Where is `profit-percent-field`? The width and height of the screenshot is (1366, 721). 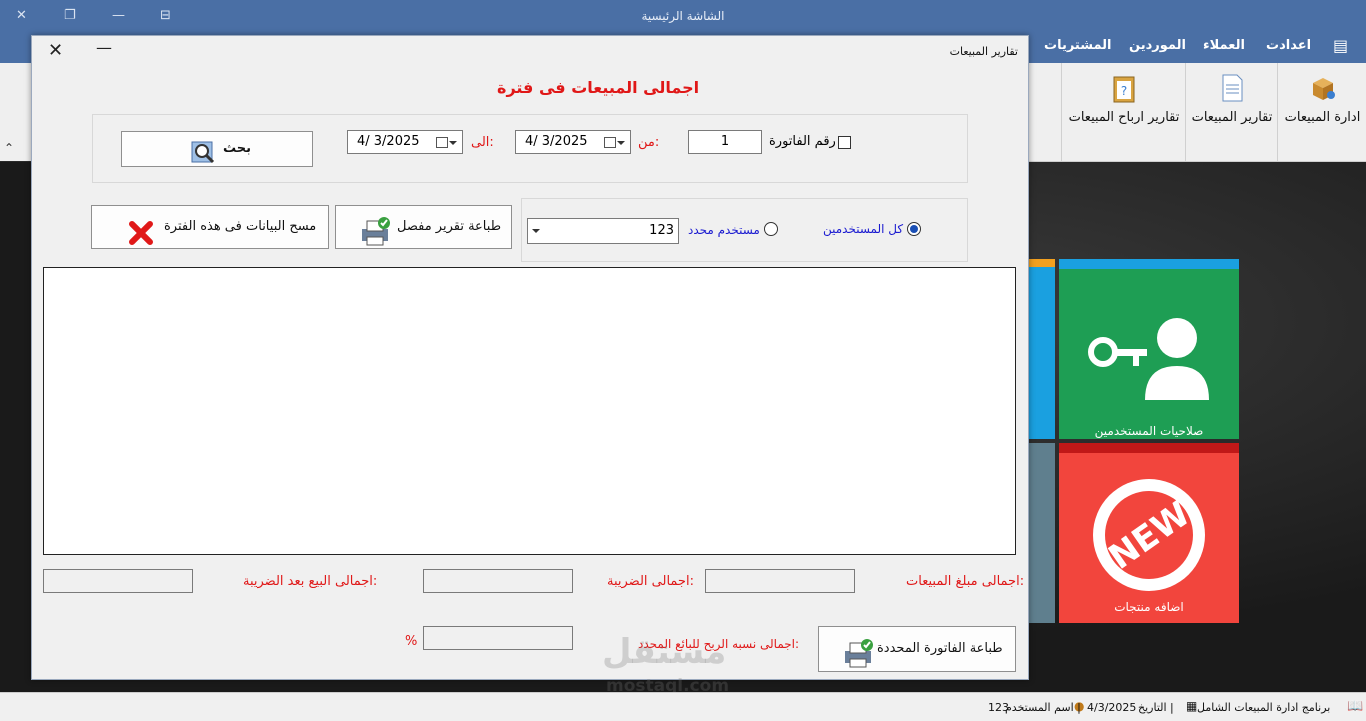 profit-percent-field is located at coordinates (498, 638).